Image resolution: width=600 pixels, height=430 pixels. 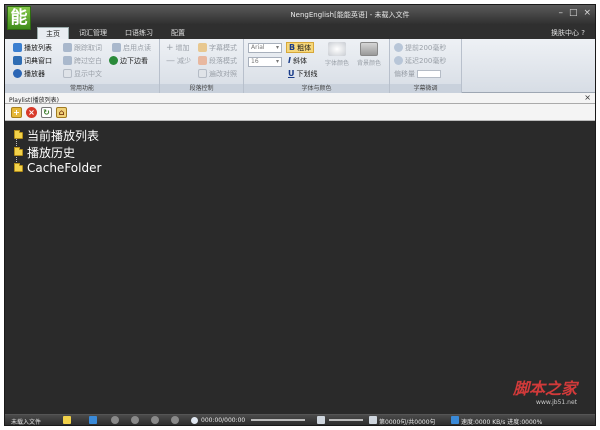 What do you see at coordinates (131, 47) in the screenshot?
I see `click-read-button: 启用点读` at bounding box center [131, 47].